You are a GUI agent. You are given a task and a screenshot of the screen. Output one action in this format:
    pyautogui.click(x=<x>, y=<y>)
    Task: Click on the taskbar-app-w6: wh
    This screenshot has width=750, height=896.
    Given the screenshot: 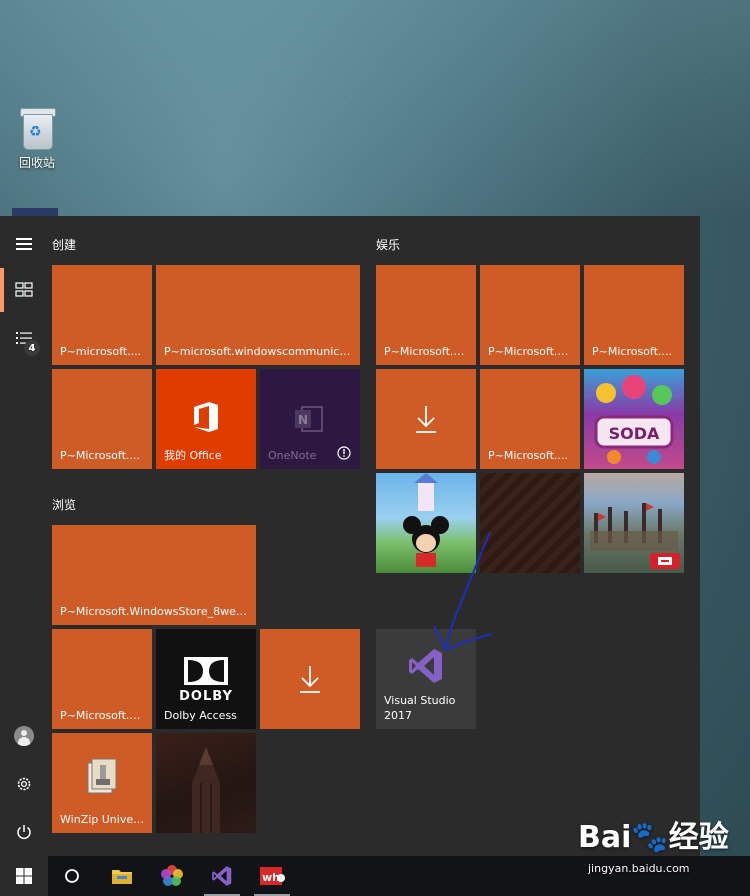 What is the action you would take?
    pyautogui.click(x=272, y=876)
    